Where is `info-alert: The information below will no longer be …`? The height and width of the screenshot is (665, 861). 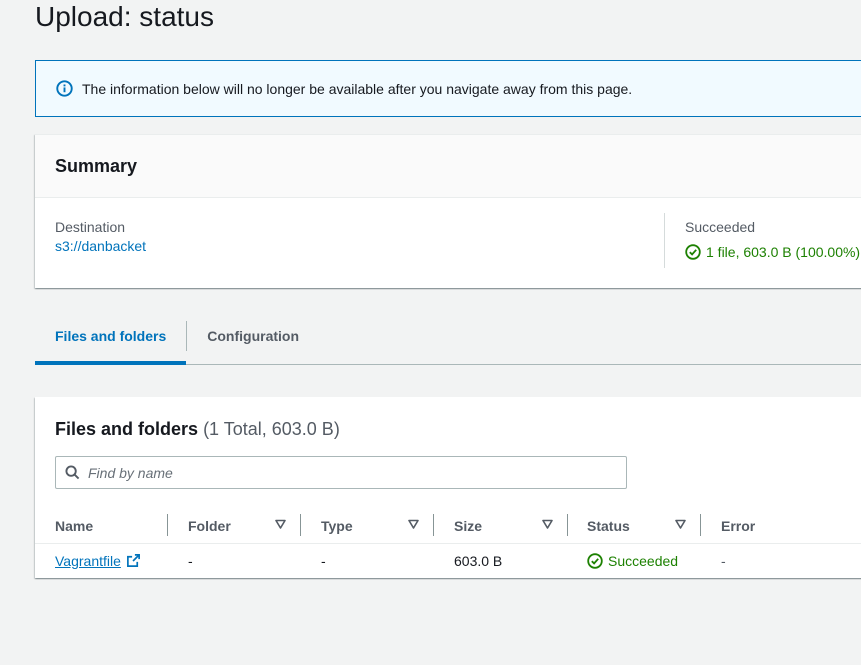
info-alert: The information below will no longer be … is located at coordinates (448, 88).